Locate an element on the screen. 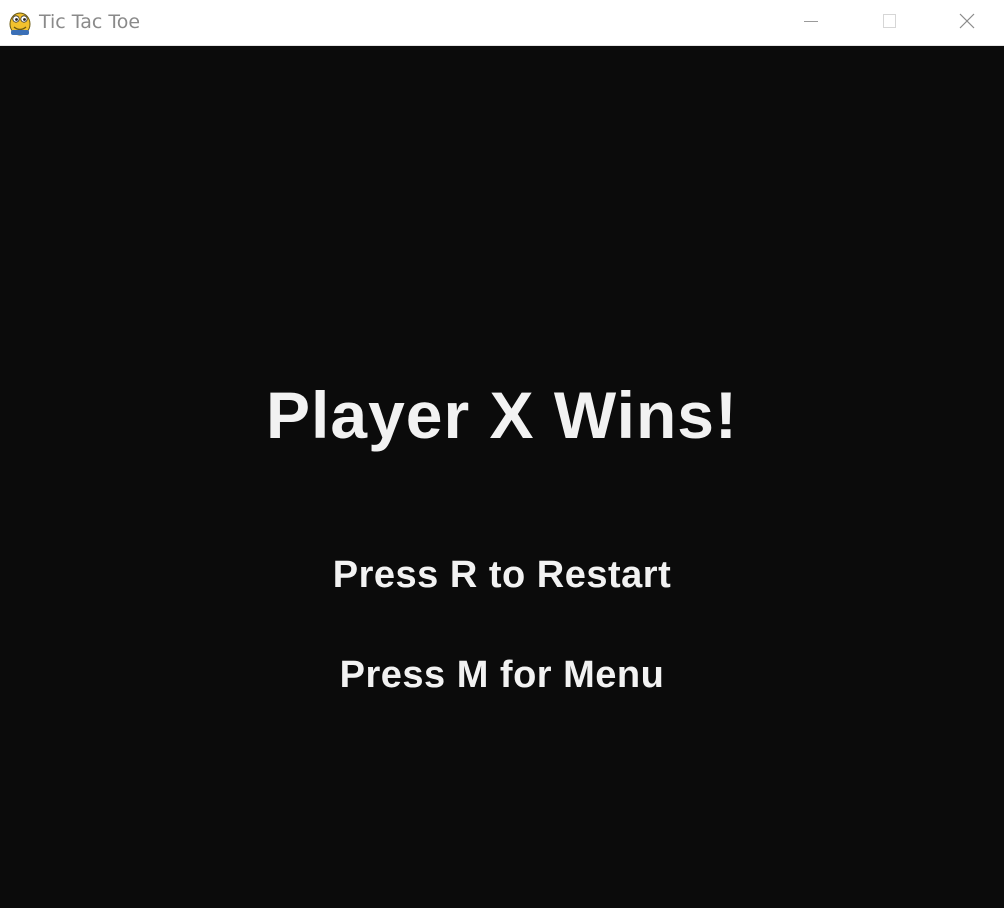 Image resolution: width=1004 pixels, height=908 pixels. window-title: Tic Tac Toe is located at coordinates (90, 22).